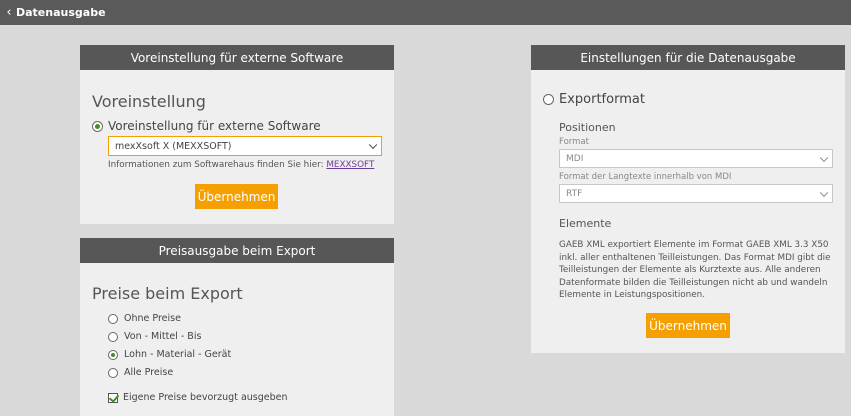 The width and height of the screenshot is (851, 416). What do you see at coordinates (688, 57) in the screenshot?
I see `export-panel-header: Einstellungen für die Datenausgabe` at bounding box center [688, 57].